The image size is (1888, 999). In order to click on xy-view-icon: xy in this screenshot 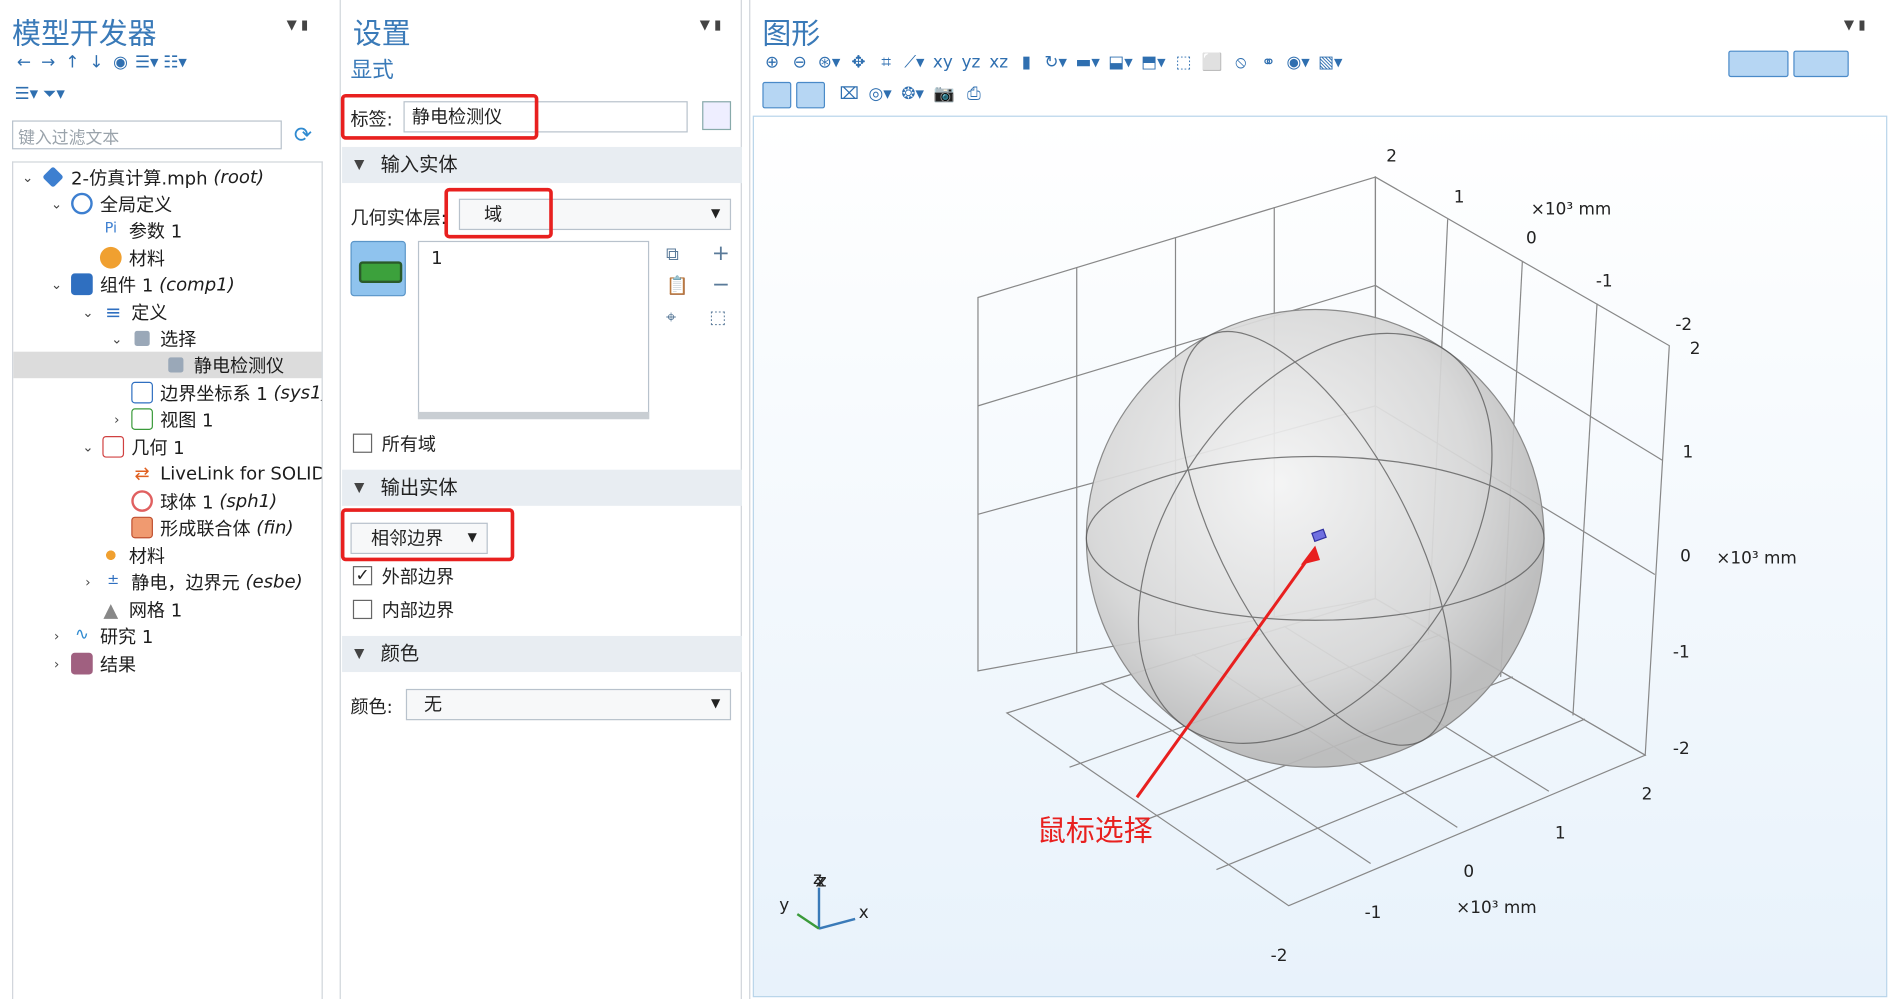, I will do `click(943, 62)`.